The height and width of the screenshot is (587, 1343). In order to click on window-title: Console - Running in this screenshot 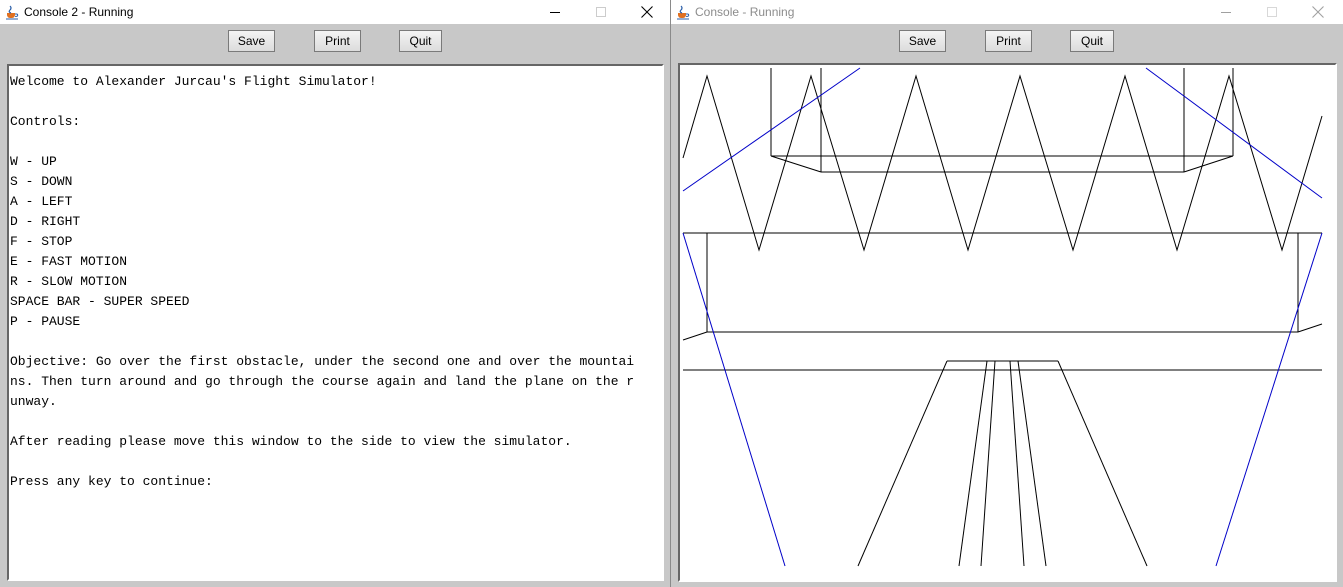, I will do `click(745, 12)`.